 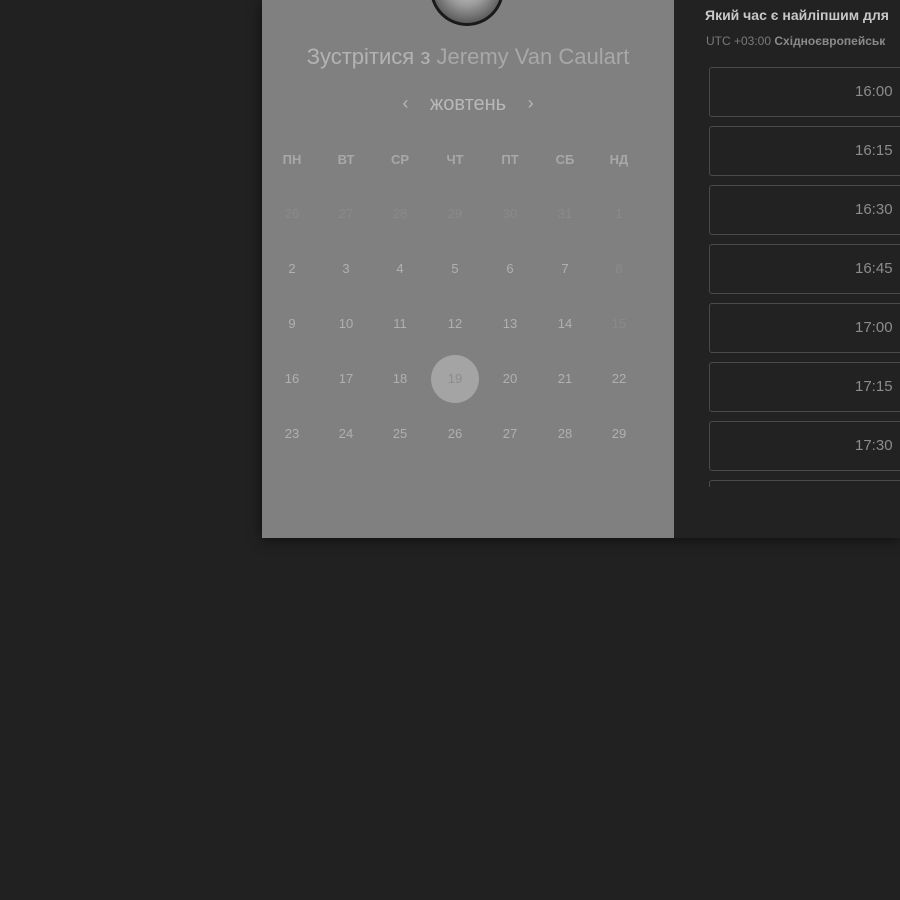 What do you see at coordinates (400, 269) in the screenshot?
I see `calendar-day: 4` at bounding box center [400, 269].